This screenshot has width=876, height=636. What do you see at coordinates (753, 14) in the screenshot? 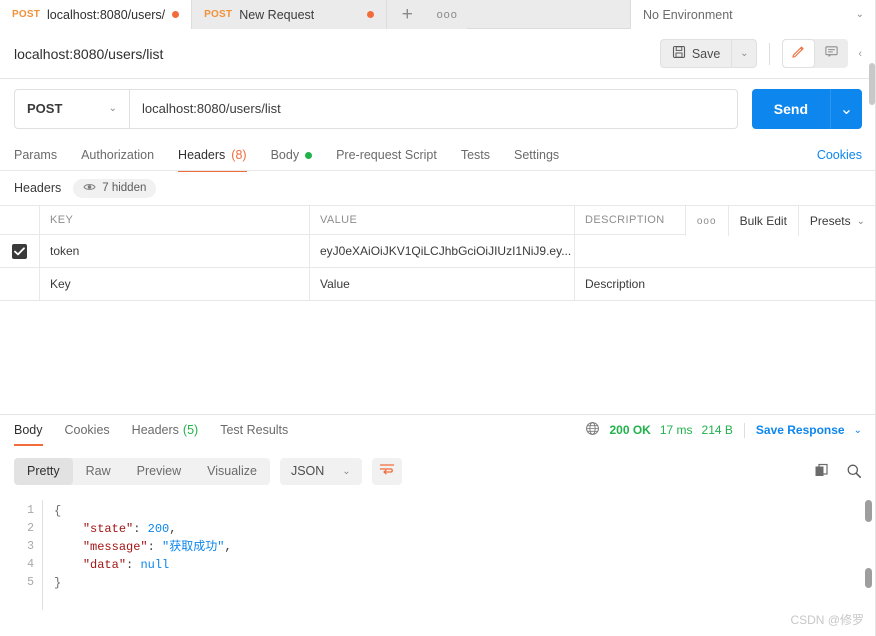
I see `environment-selector: No Environment ⌄` at bounding box center [753, 14].